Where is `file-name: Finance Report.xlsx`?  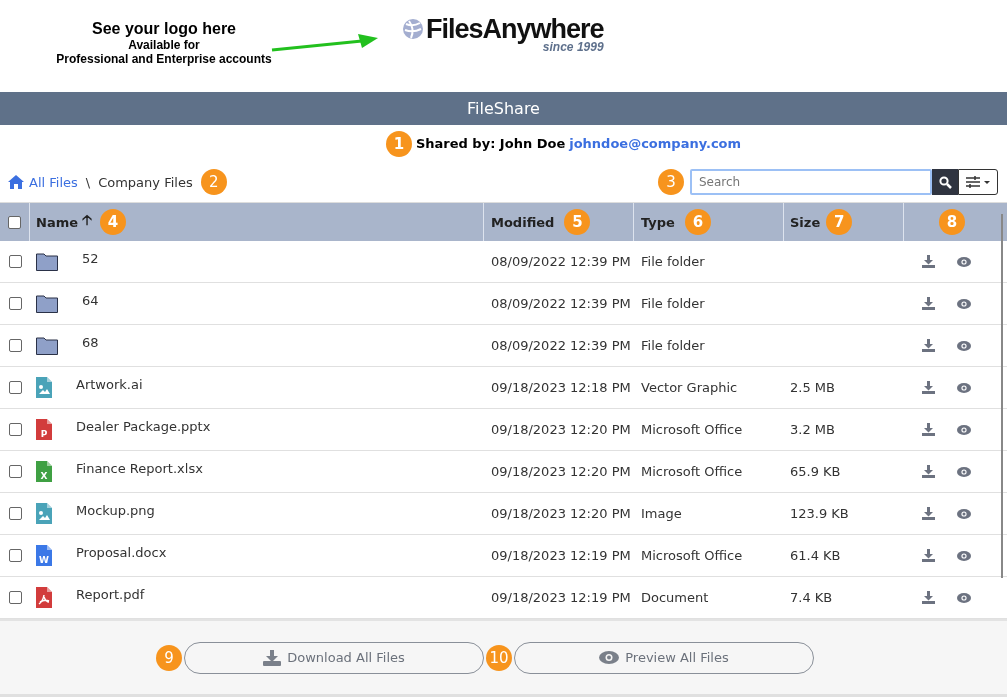
file-name: Finance Report.xlsx is located at coordinates (139, 469).